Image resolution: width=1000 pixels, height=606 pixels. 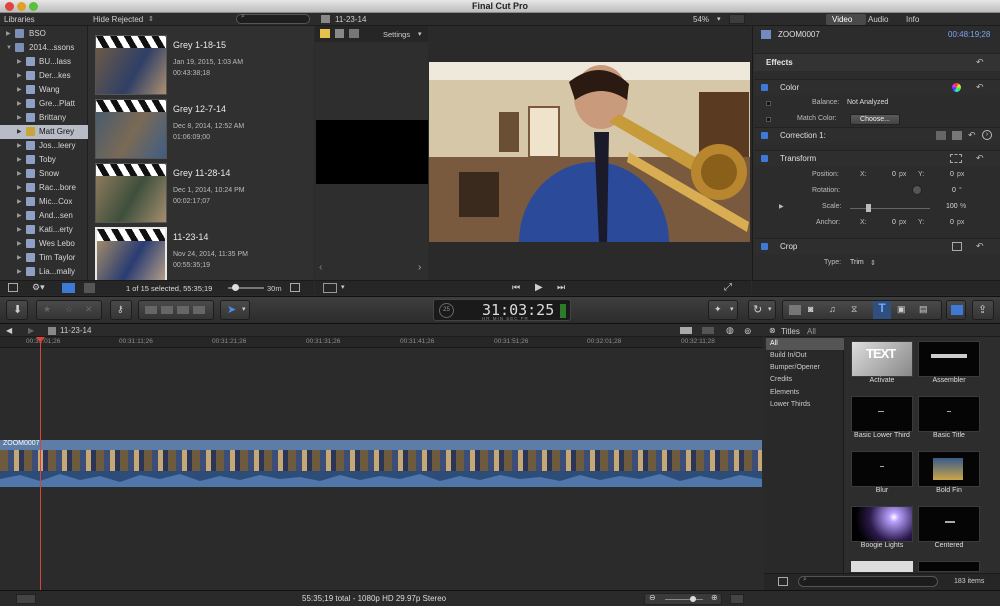 I want to click on event-item: ▶ Lia...mally, so click(x=44, y=271).